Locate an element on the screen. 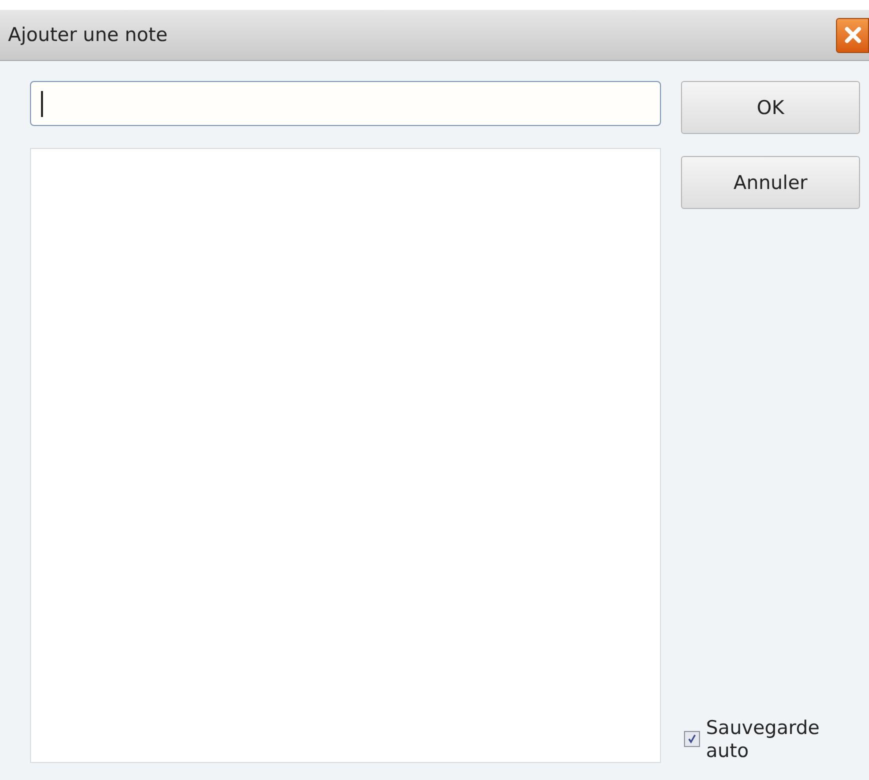 This screenshot has height=780, width=869. checkmark-icon is located at coordinates (692, 739).